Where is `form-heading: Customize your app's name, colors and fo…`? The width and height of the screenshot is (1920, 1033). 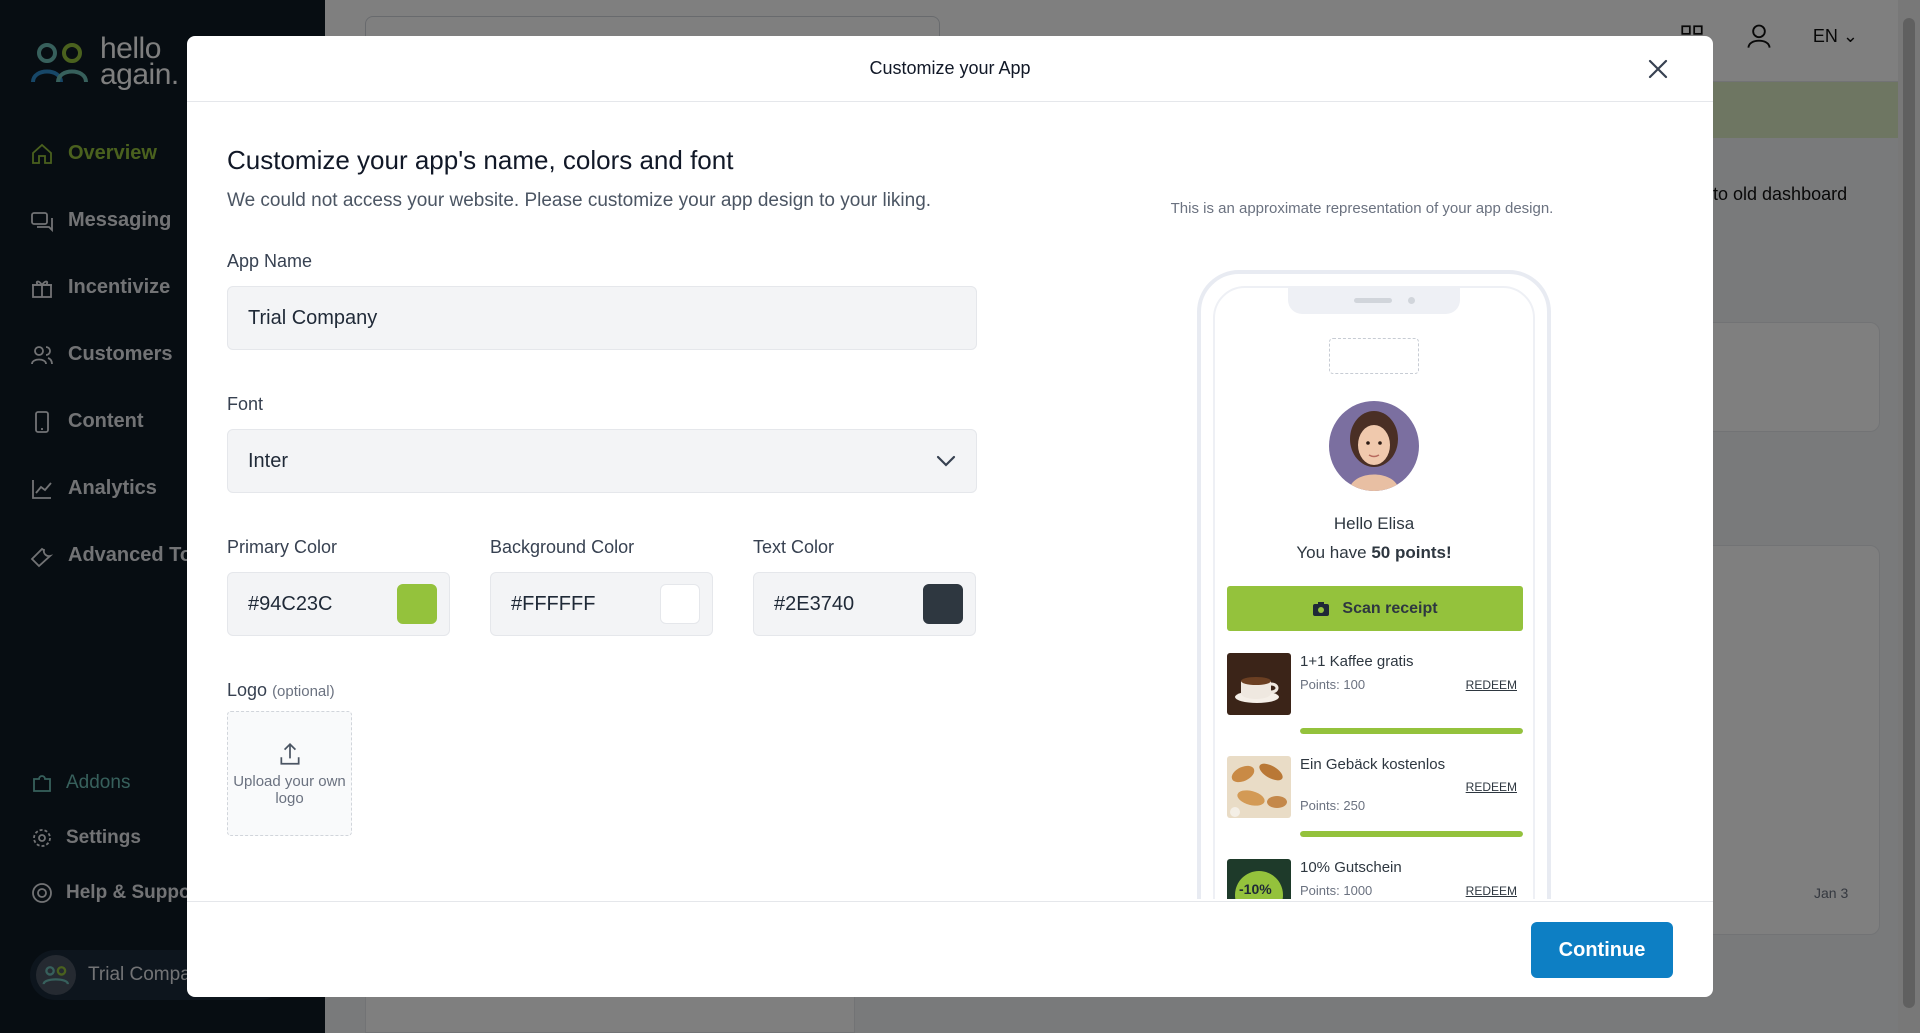 form-heading: Customize your app's name, colors and fo… is located at coordinates (480, 160).